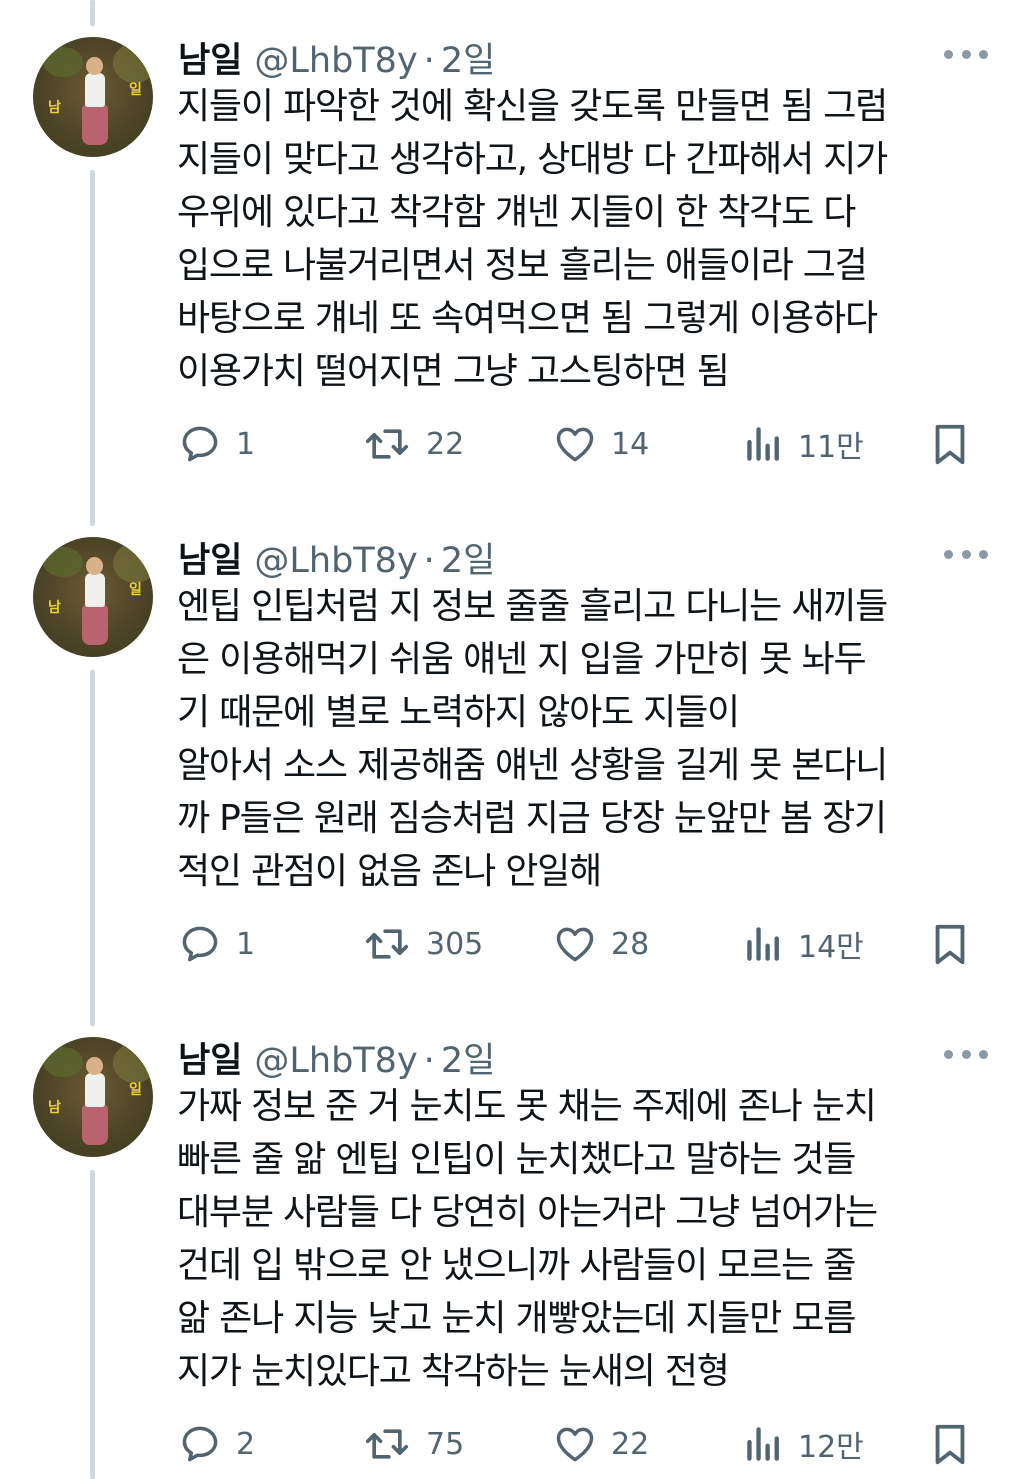 This screenshot has width=1024, height=1479. Describe the element at coordinates (453, 371) in the screenshot. I see `tweet-text-line: 이용가치 떨어지면 그냥 고스팅하면 됨` at that location.